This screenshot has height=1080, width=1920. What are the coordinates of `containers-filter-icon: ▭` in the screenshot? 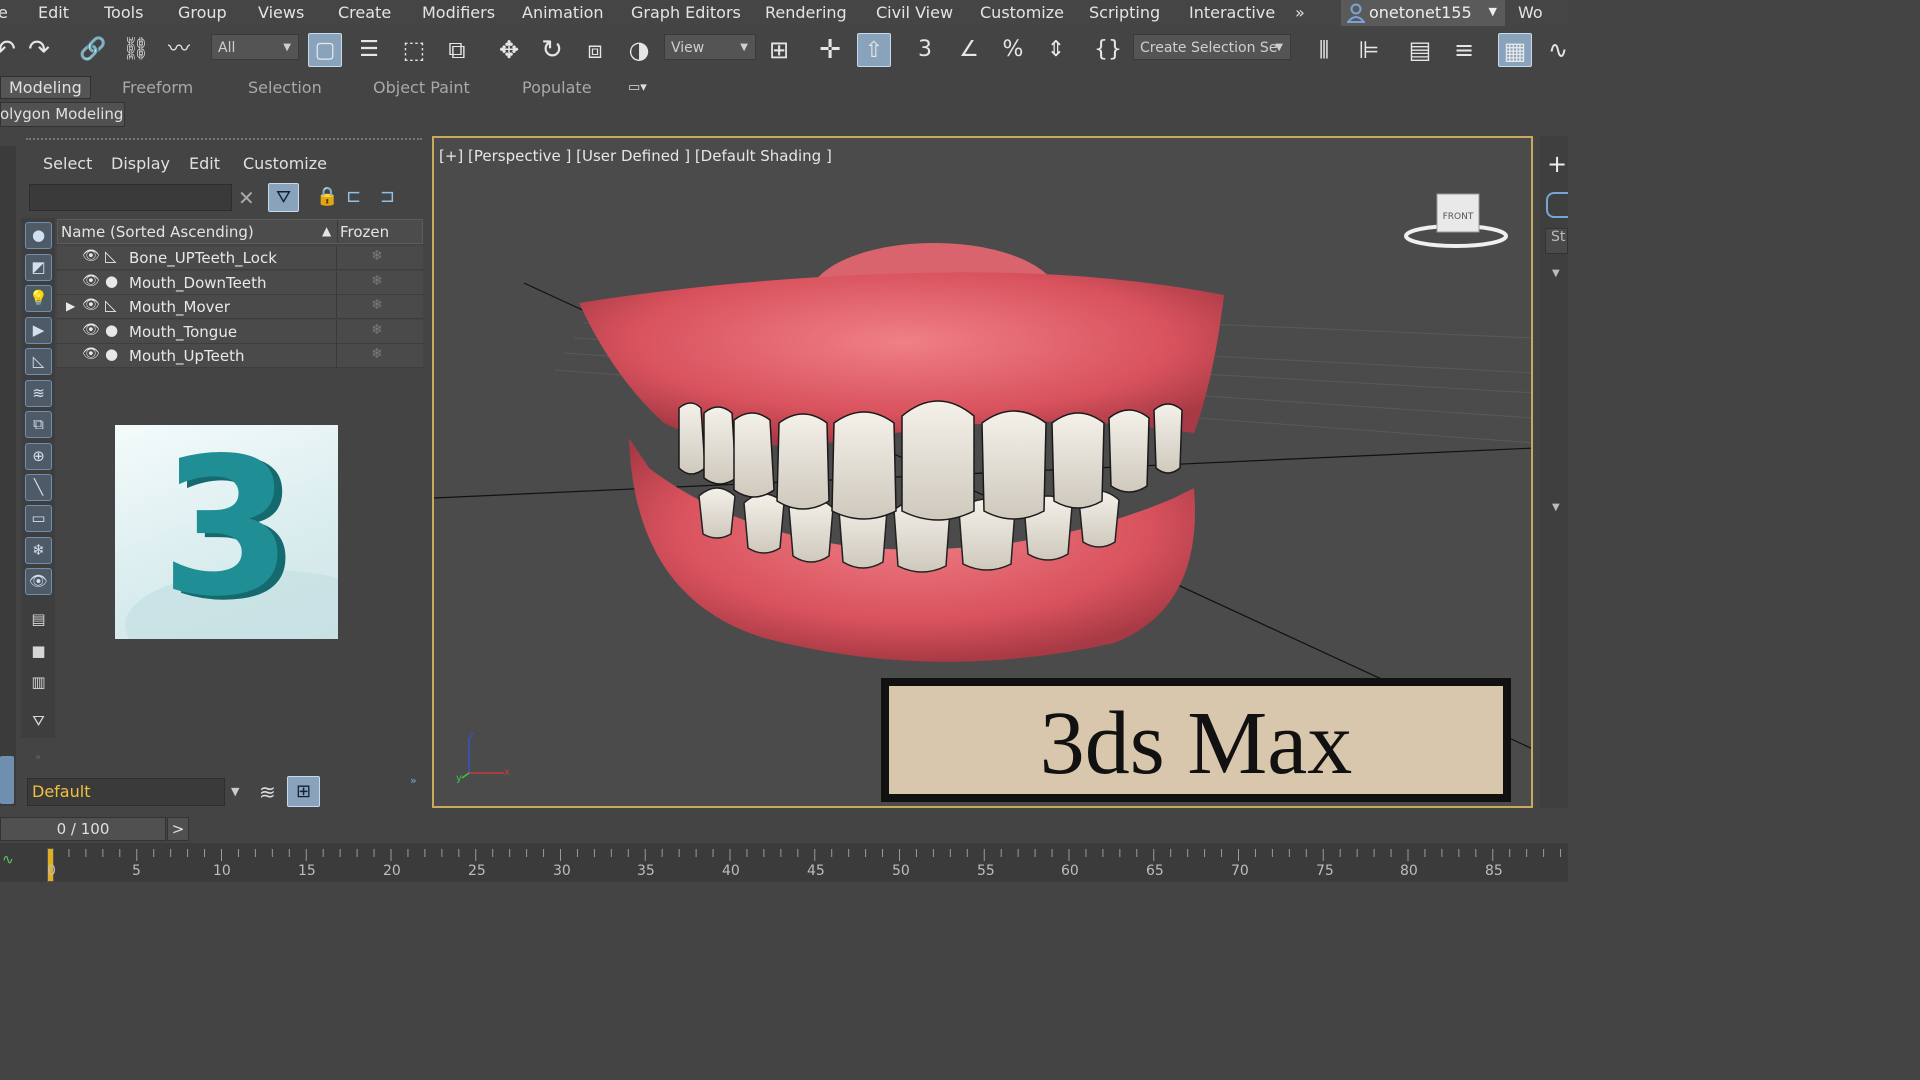 It's located at (38, 518).